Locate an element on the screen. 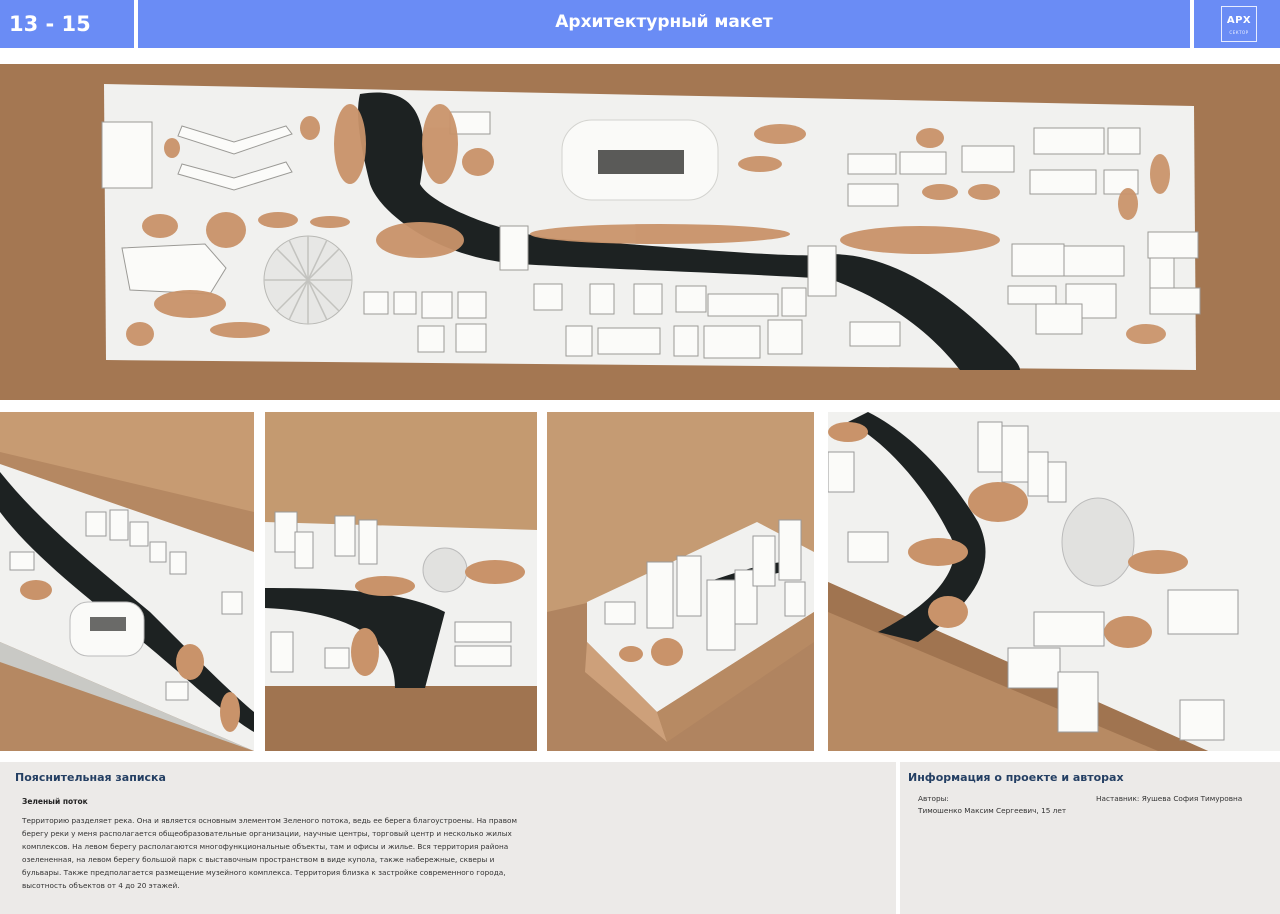 The height and width of the screenshot is (914, 1280). project-name: Зеленый поток is located at coordinates (55, 801).